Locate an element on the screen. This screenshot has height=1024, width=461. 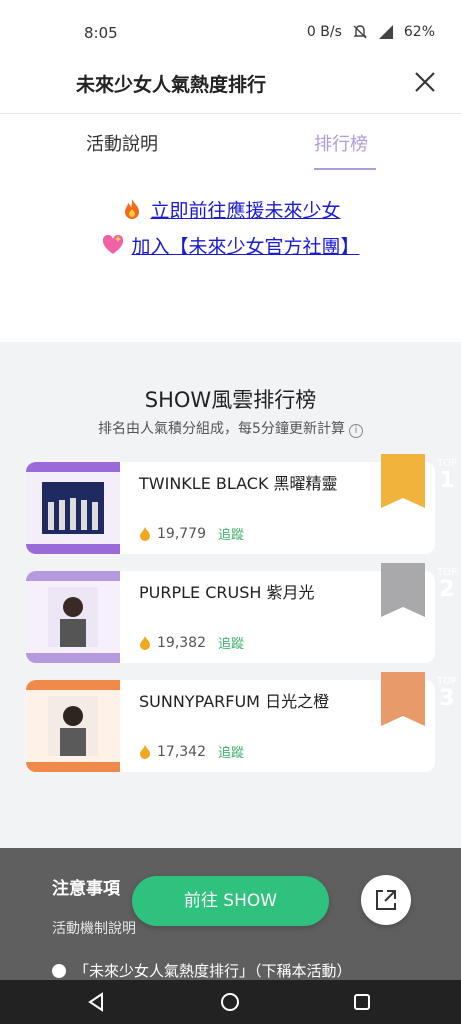
home-icon is located at coordinates (230, 1002).